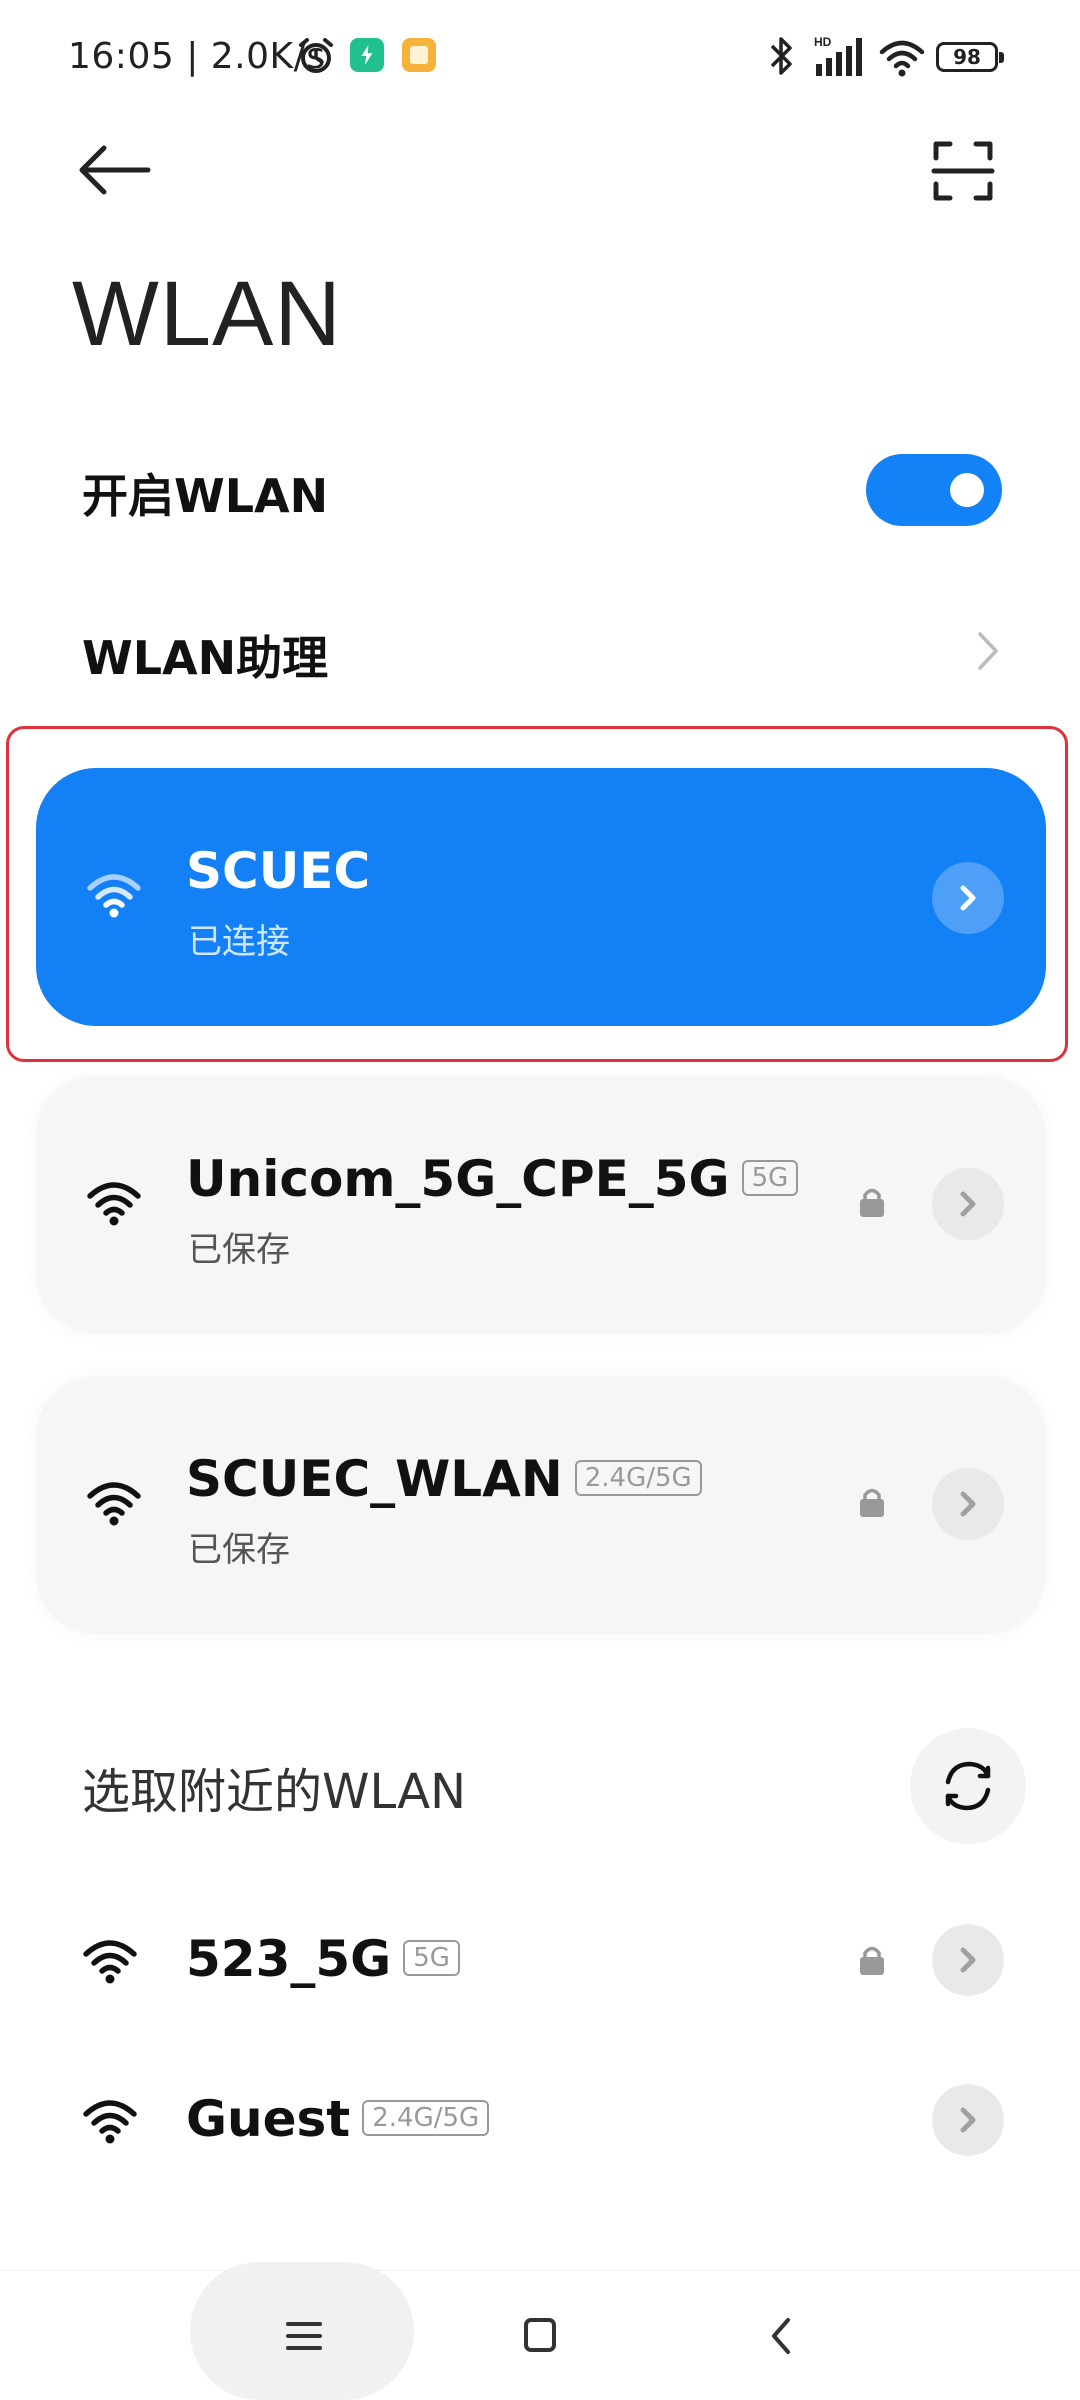  Describe the element at coordinates (540, 2120) in the screenshot. I see `nearby-network-item: Guest 2.4G/5G` at that location.